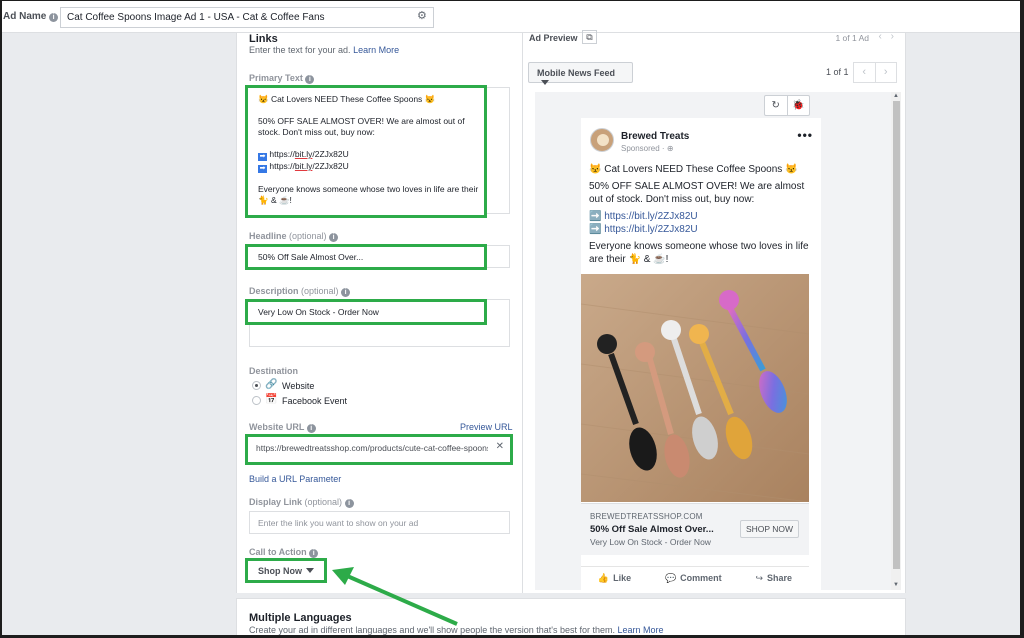 The height and width of the screenshot is (638, 1024). What do you see at coordinates (284, 552) in the screenshot?
I see `cta-label: Call to Action i` at bounding box center [284, 552].